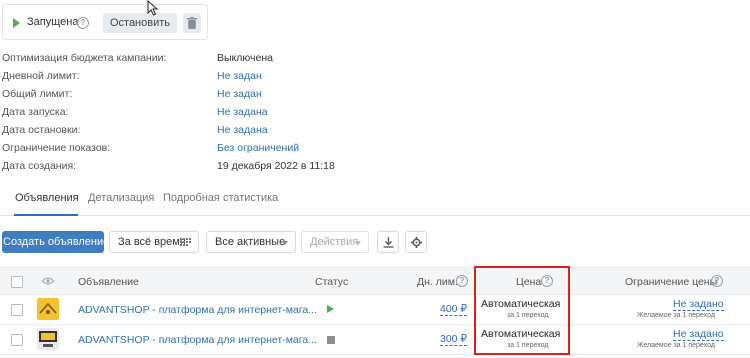 The height and width of the screenshot is (358, 750). Describe the element at coordinates (37, 94) in the screenshot. I see `info-key: Общий лимит:` at that location.